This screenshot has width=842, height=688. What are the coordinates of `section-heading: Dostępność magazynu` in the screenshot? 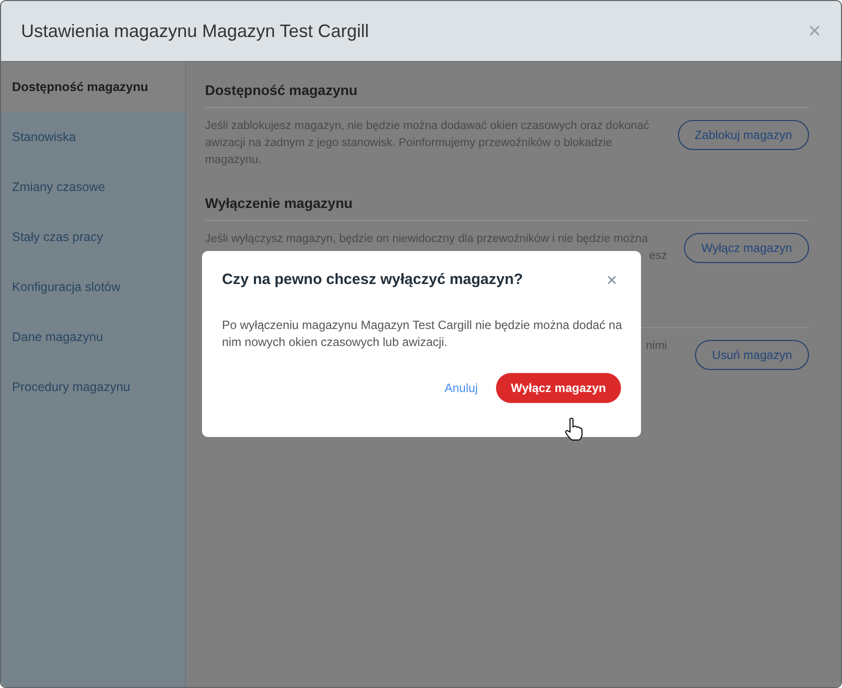 It's located at (507, 94).